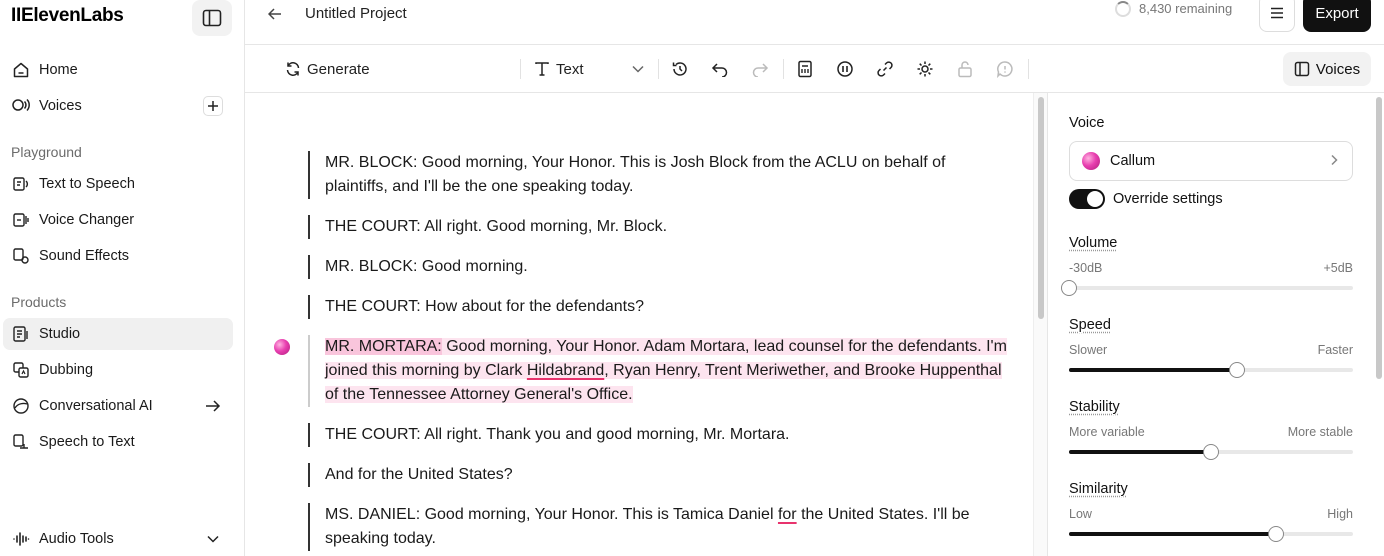  I want to click on sidebar-item-voices: Voices, so click(118, 106).